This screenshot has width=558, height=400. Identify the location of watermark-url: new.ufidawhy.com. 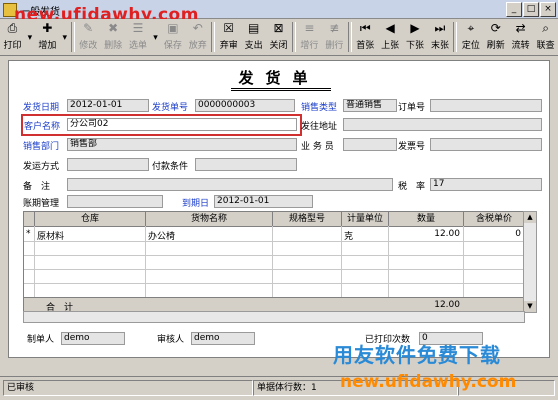
(428, 382).